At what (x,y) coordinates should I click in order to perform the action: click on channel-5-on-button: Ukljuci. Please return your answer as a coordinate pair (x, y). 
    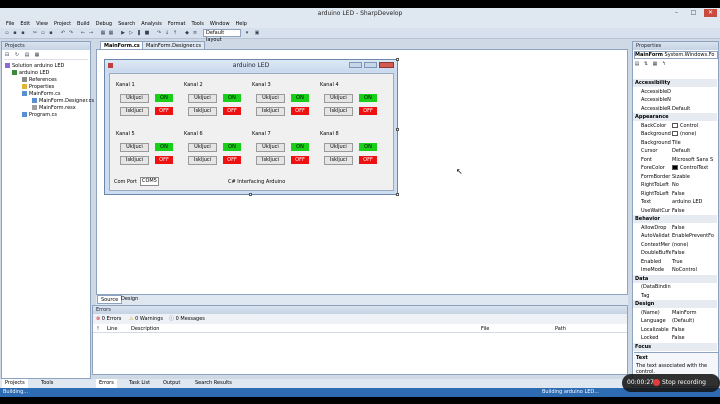
    Looking at the image, I should click on (134, 147).